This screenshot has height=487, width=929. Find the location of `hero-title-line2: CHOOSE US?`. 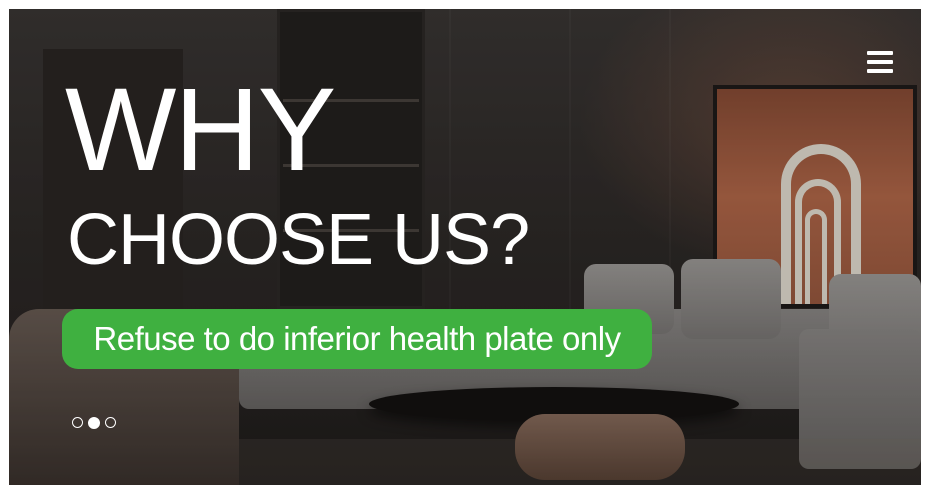

hero-title-line2: CHOOSE US? is located at coordinates (298, 240).